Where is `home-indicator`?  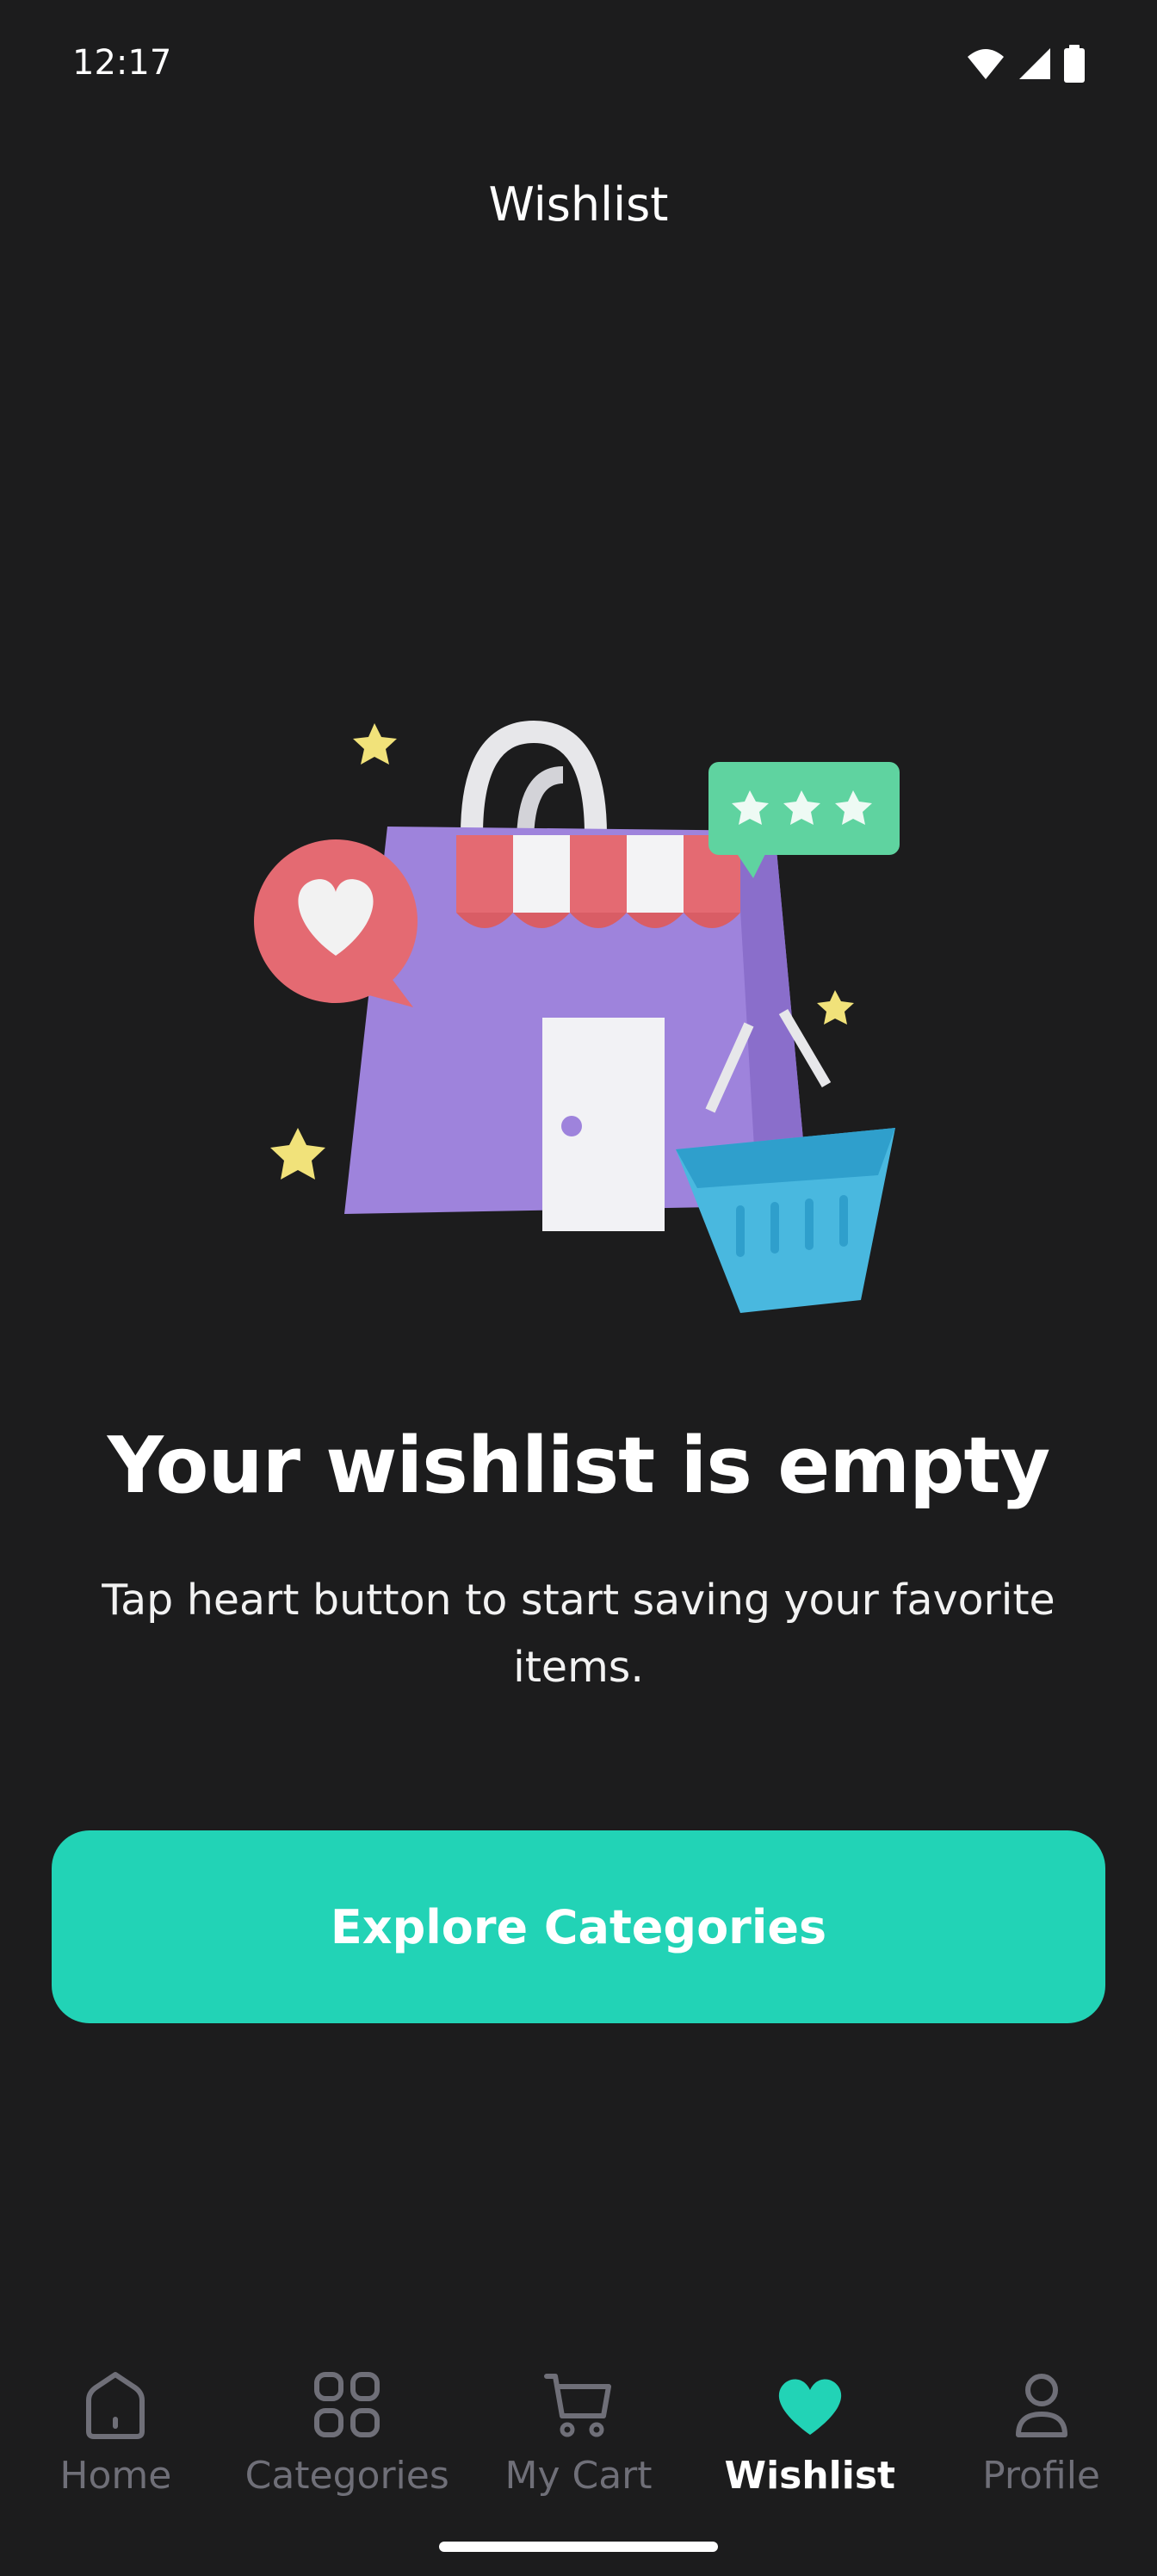
home-indicator is located at coordinates (579, 2547).